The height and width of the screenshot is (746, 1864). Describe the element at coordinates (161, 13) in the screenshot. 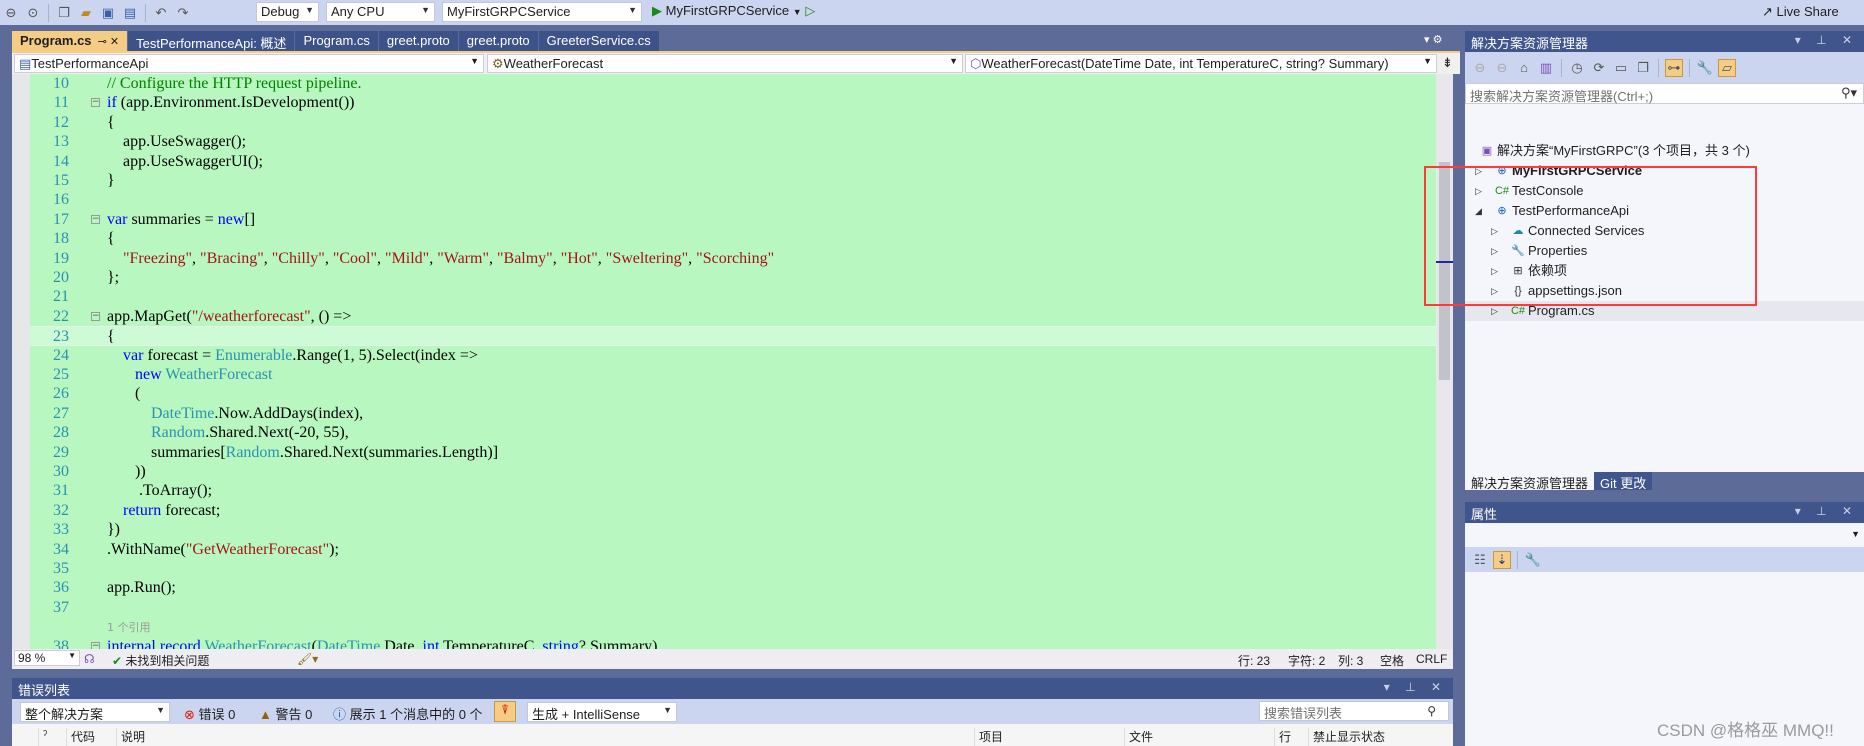

I see `undo-icon: ↶` at that location.